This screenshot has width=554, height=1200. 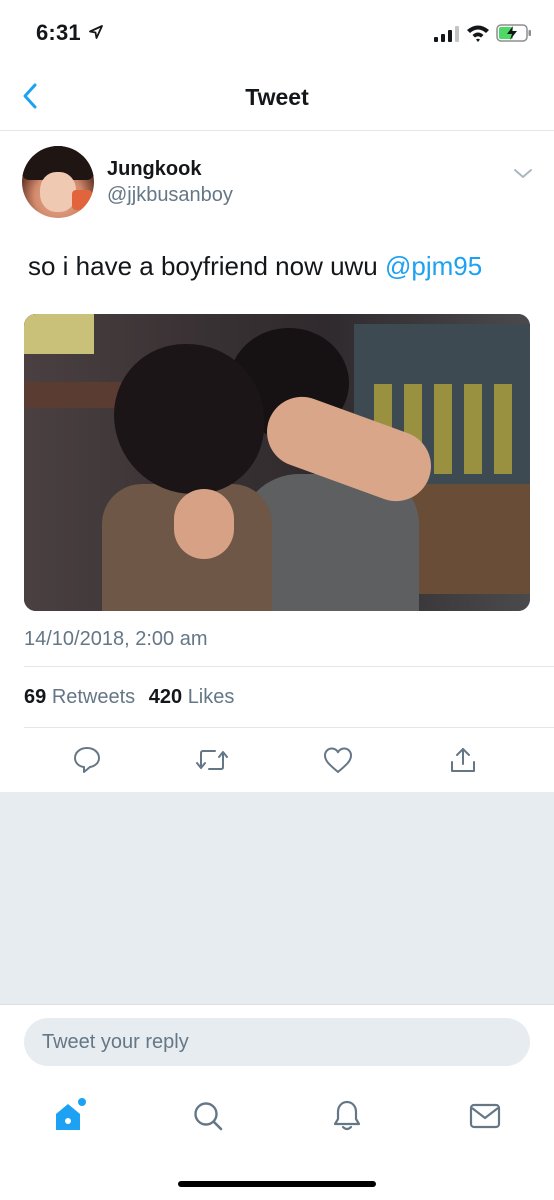 What do you see at coordinates (289, 666) in the screenshot?
I see `divider` at bounding box center [289, 666].